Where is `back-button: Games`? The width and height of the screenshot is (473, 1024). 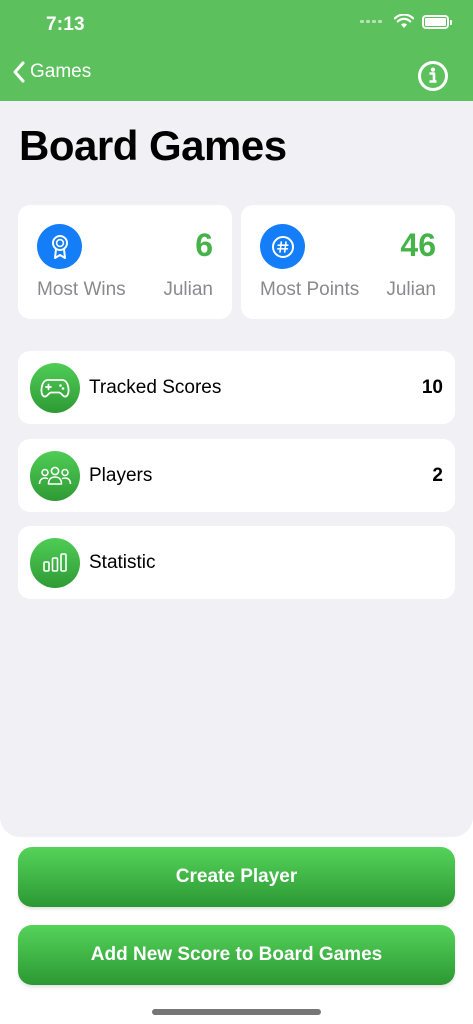 back-button: Games is located at coordinates (51, 72).